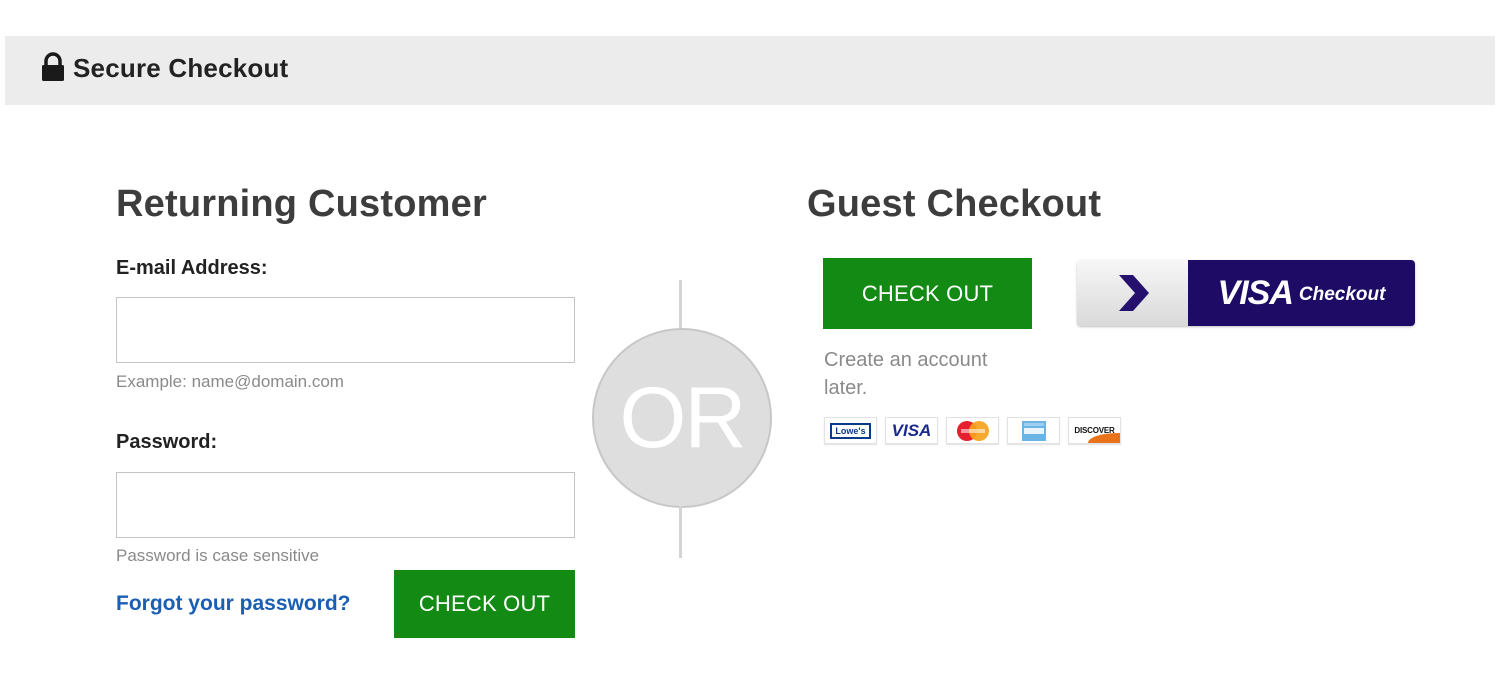 This screenshot has height=676, width=1507. I want to click on visa-brand-area: VISA Checkout, so click(1301, 293).